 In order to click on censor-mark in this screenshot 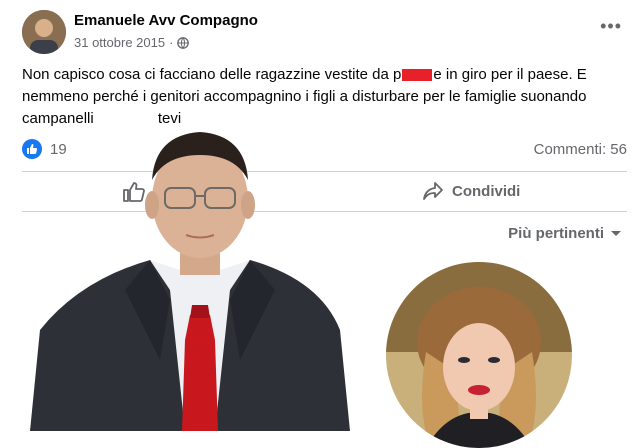, I will do `click(417, 75)`.